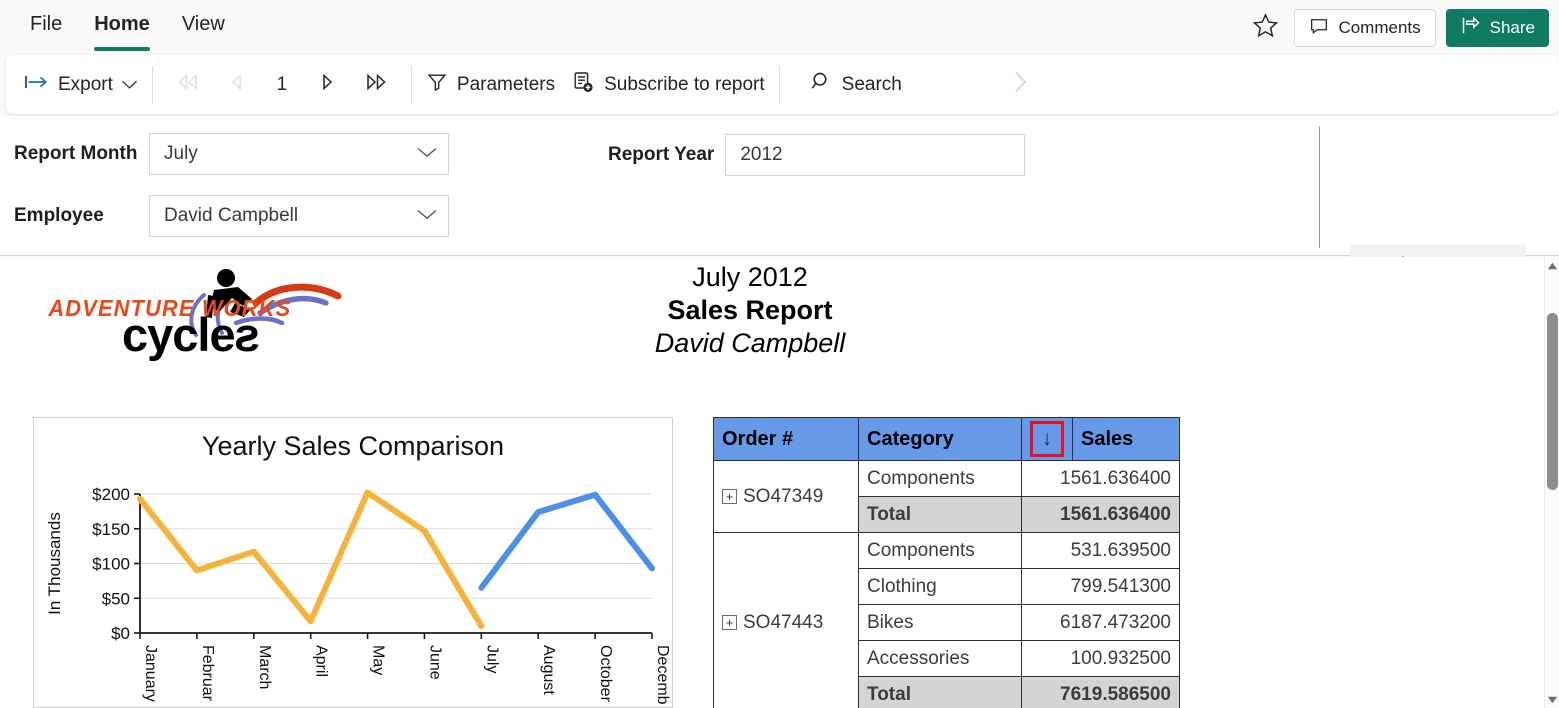  Describe the element at coordinates (856, 84) in the screenshot. I see `search-button: Search` at that location.